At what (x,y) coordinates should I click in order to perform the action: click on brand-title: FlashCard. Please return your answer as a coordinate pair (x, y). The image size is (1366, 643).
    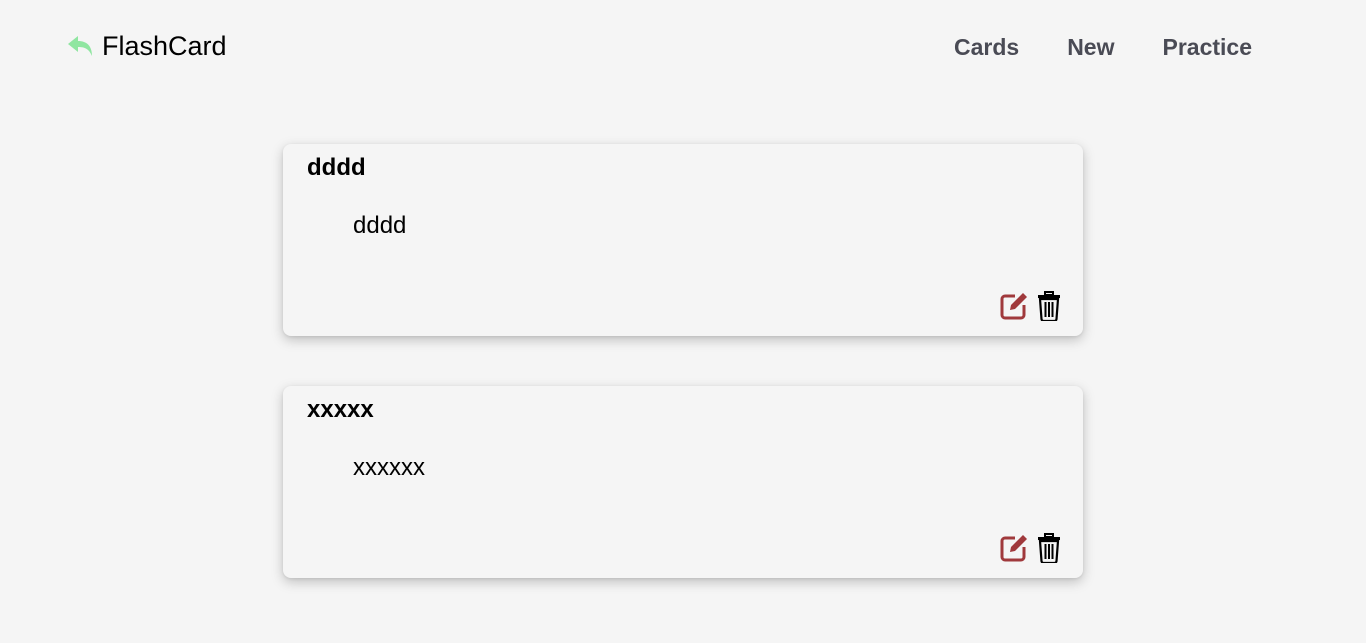
    Looking at the image, I should click on (164, 46).